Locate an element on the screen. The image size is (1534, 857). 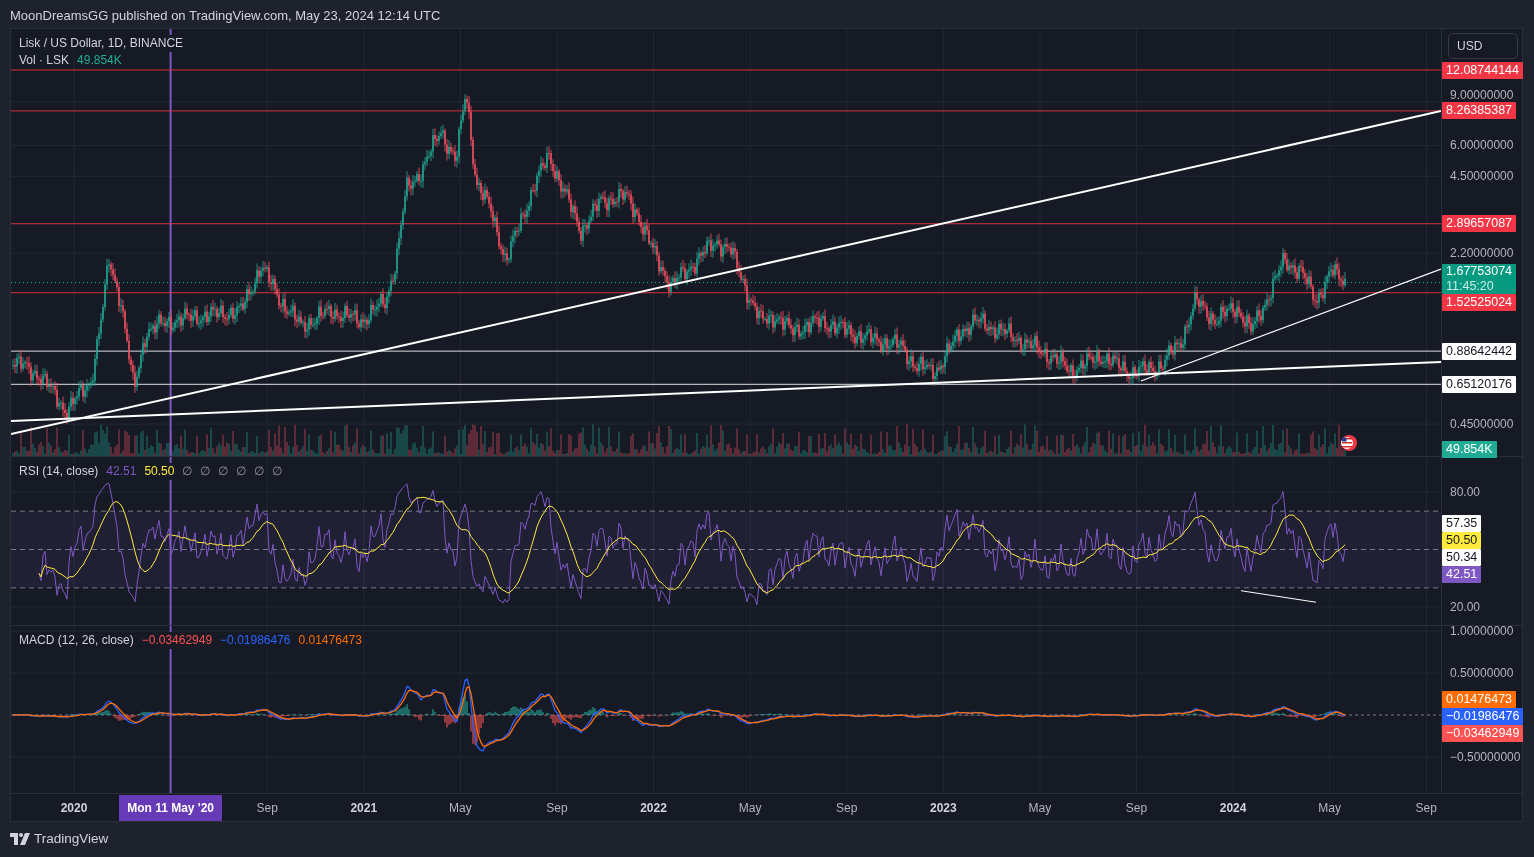
rsi-value-label: 50.34 is located at coordinates (1462, 558).